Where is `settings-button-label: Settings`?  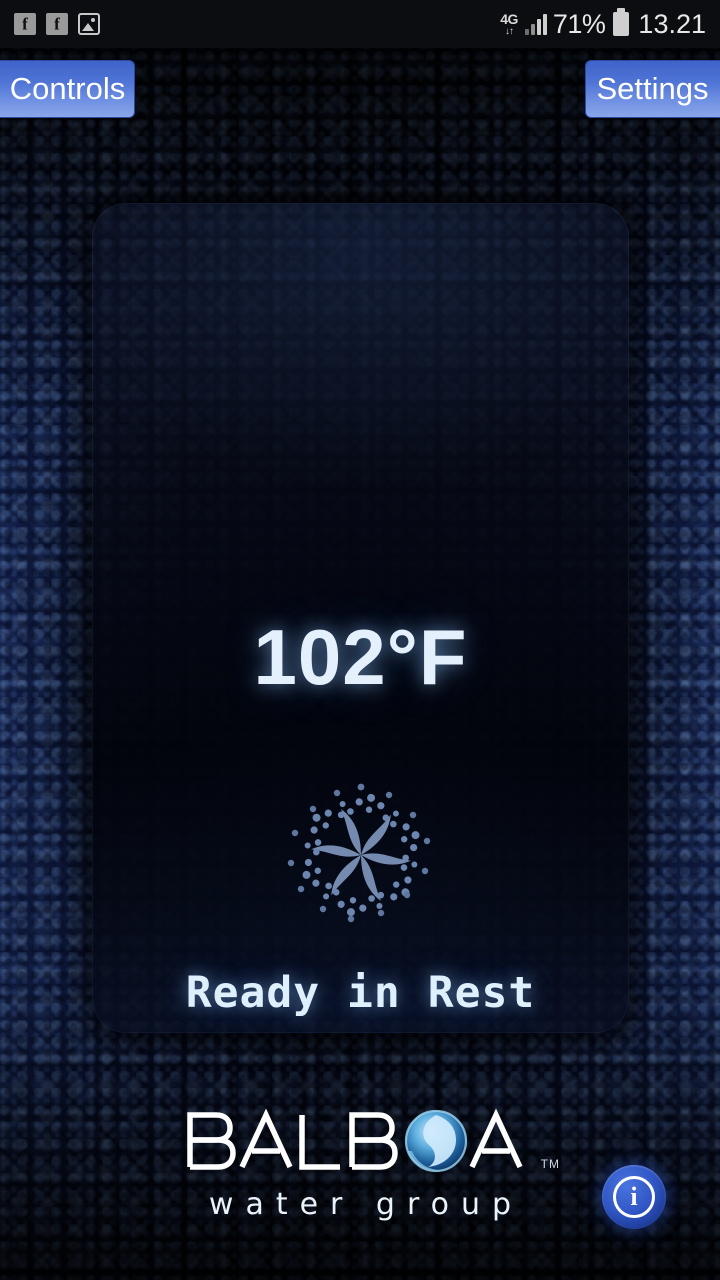
settings-button-label: Settings is located at coordinates (652, 88).